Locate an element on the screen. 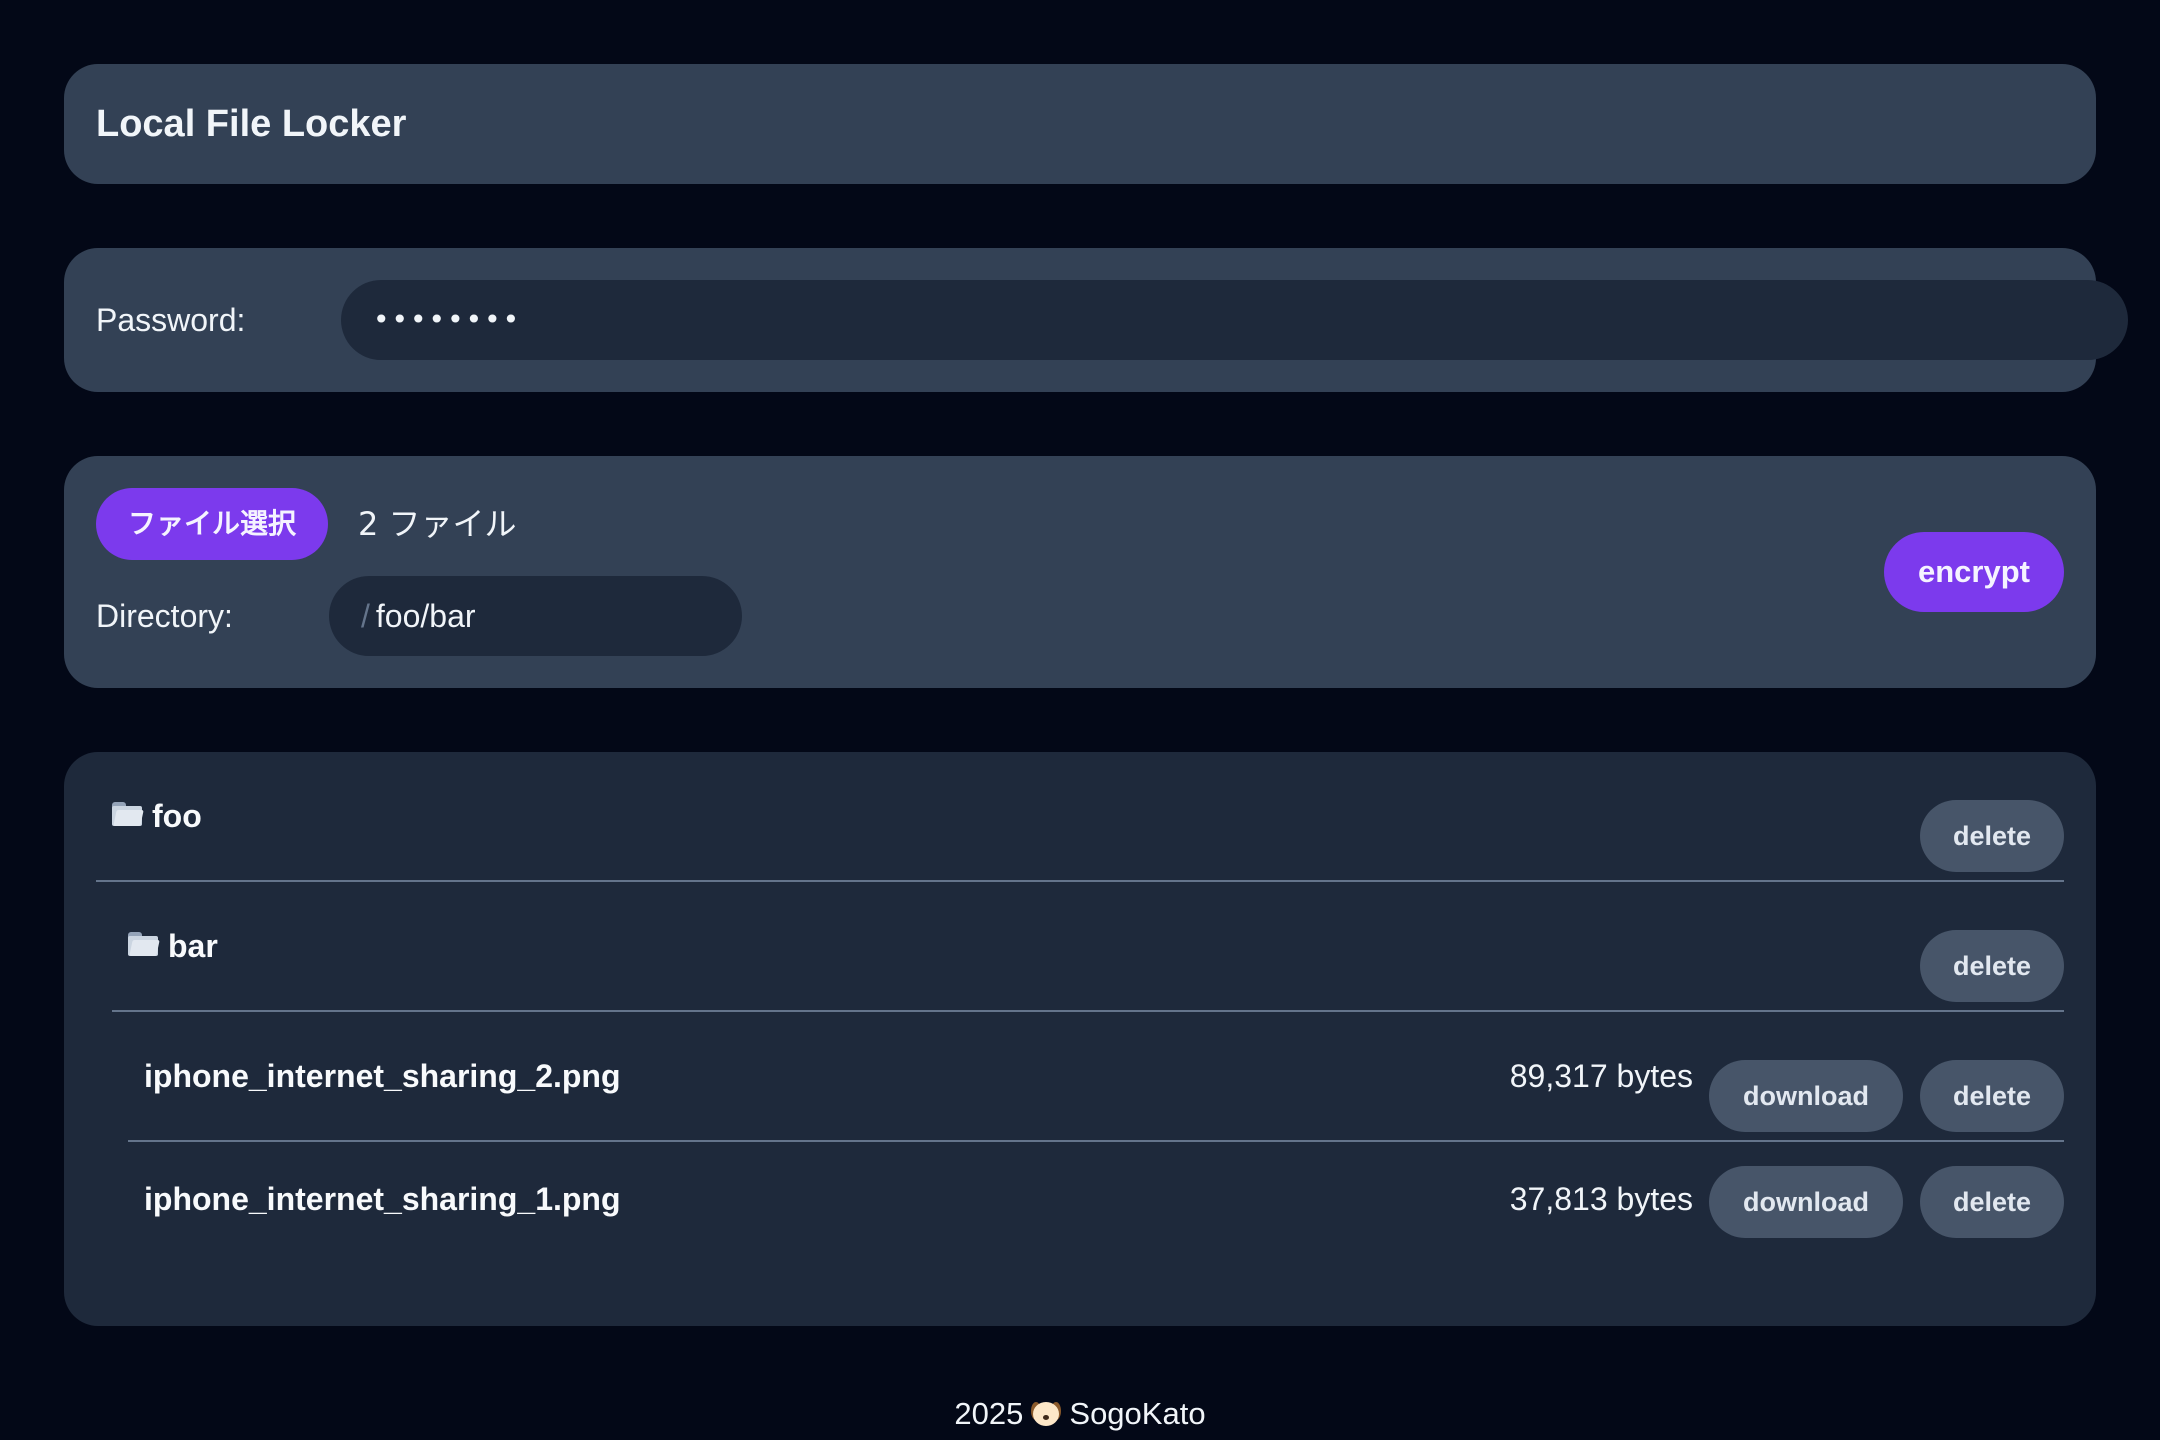  folder-name-container: foo is located at coordinates (157, 816).